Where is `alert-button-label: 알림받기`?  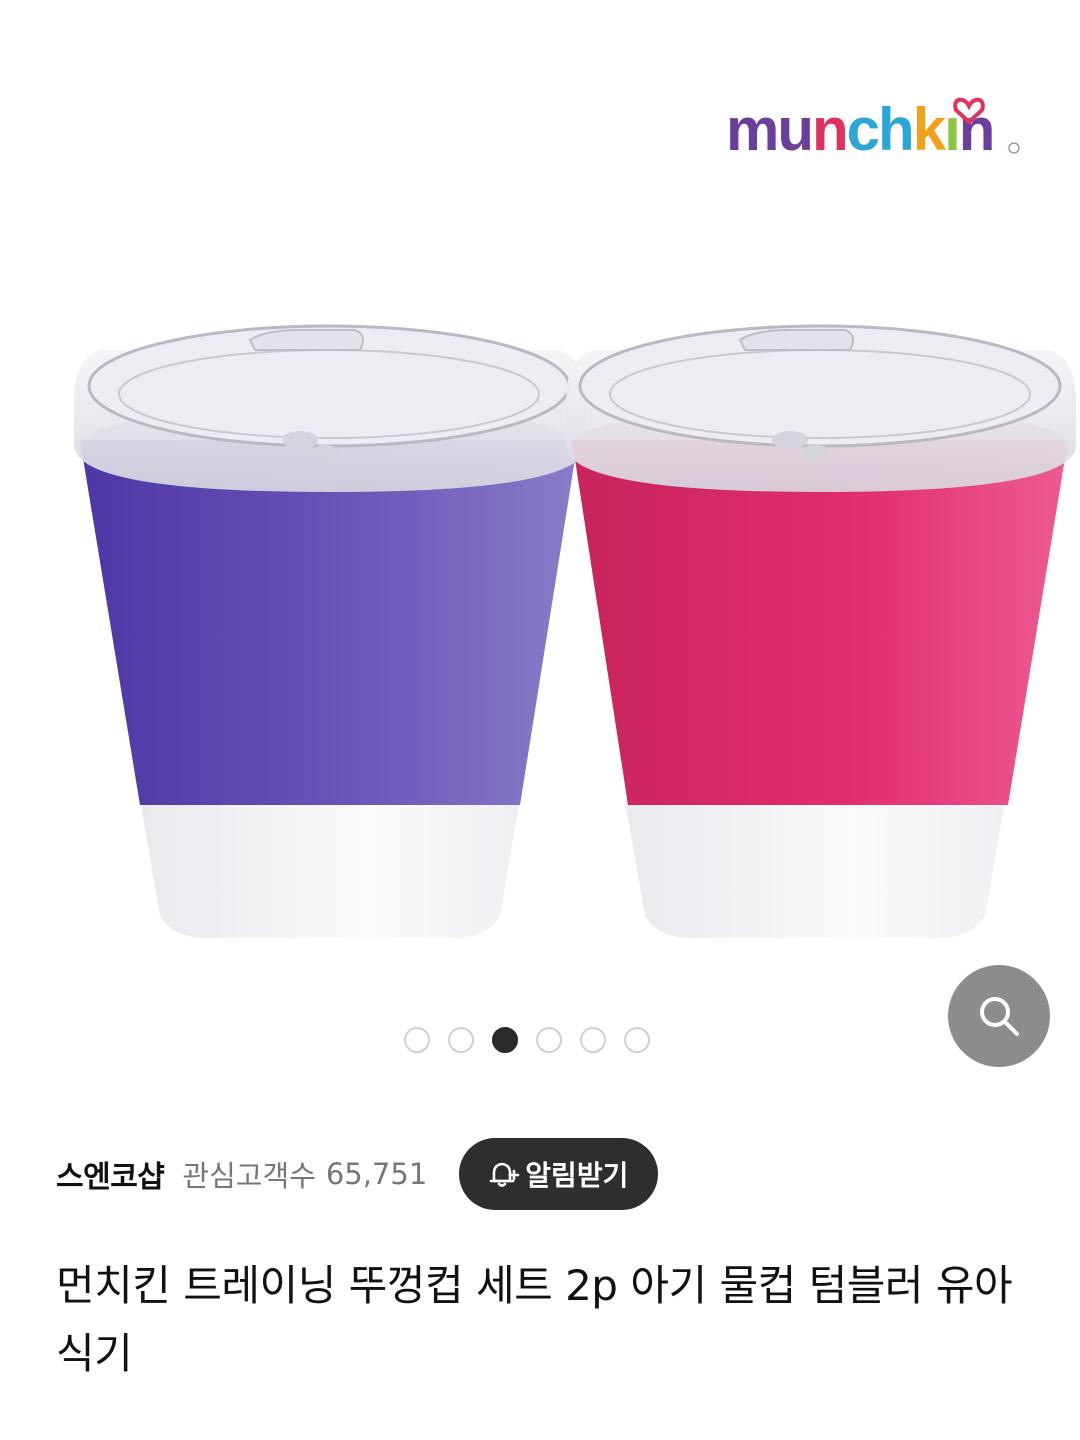
alert-button-label: 알림받기 is located at coordinates (577, 1175).